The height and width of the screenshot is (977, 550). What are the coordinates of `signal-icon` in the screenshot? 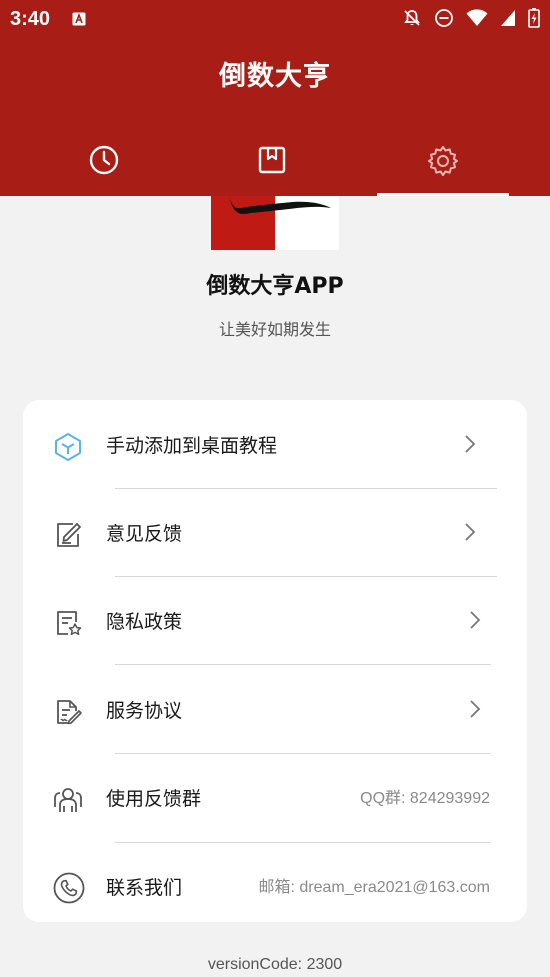 It's located at (508, 18).